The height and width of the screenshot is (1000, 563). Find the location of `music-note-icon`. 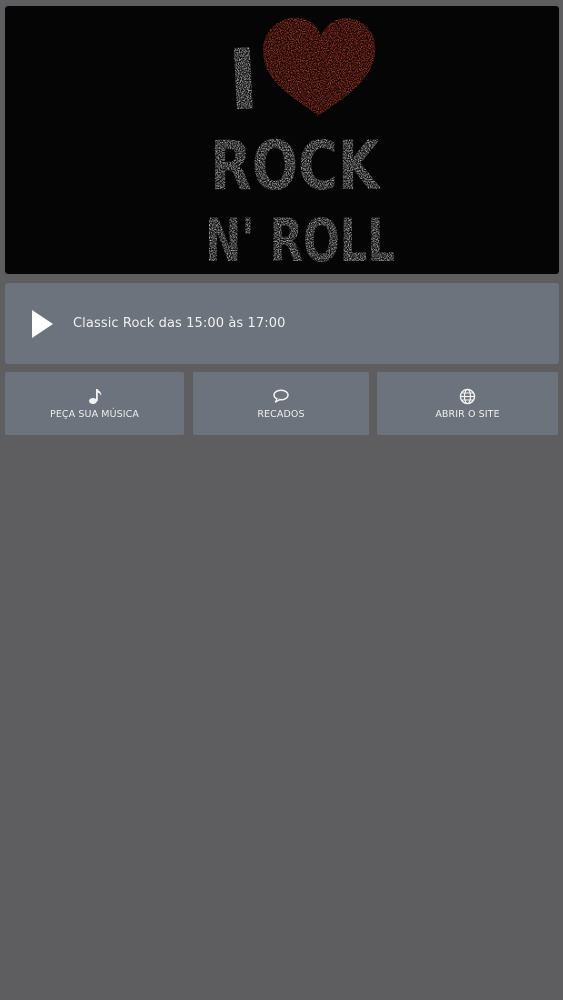

music-note-icon is located at coordinates (95, 396).